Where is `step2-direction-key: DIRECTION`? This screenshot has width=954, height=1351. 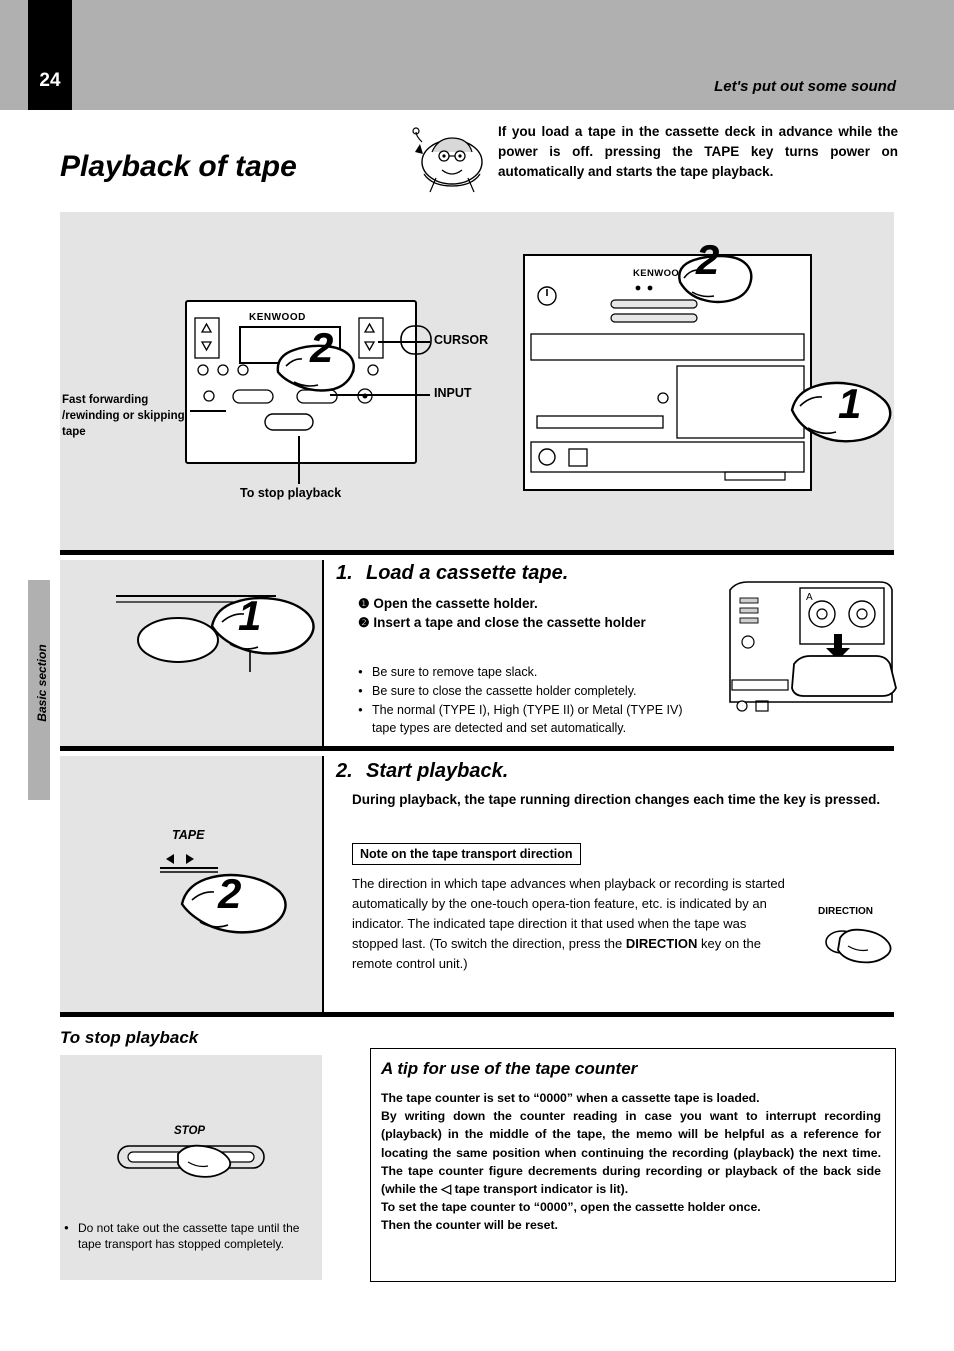 step2-direction-key: DIRECTION is located at coordinates (661, 943).